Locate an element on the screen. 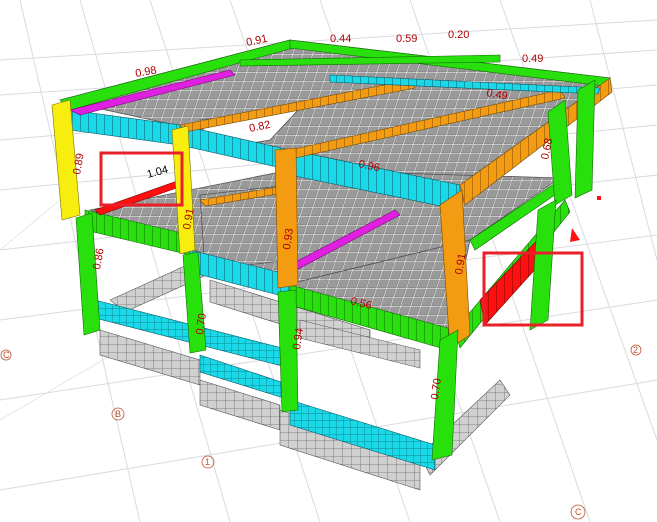 This screenshot has height=522, width=657. grid-bubble: 1 is located at coordinates (208, 462).